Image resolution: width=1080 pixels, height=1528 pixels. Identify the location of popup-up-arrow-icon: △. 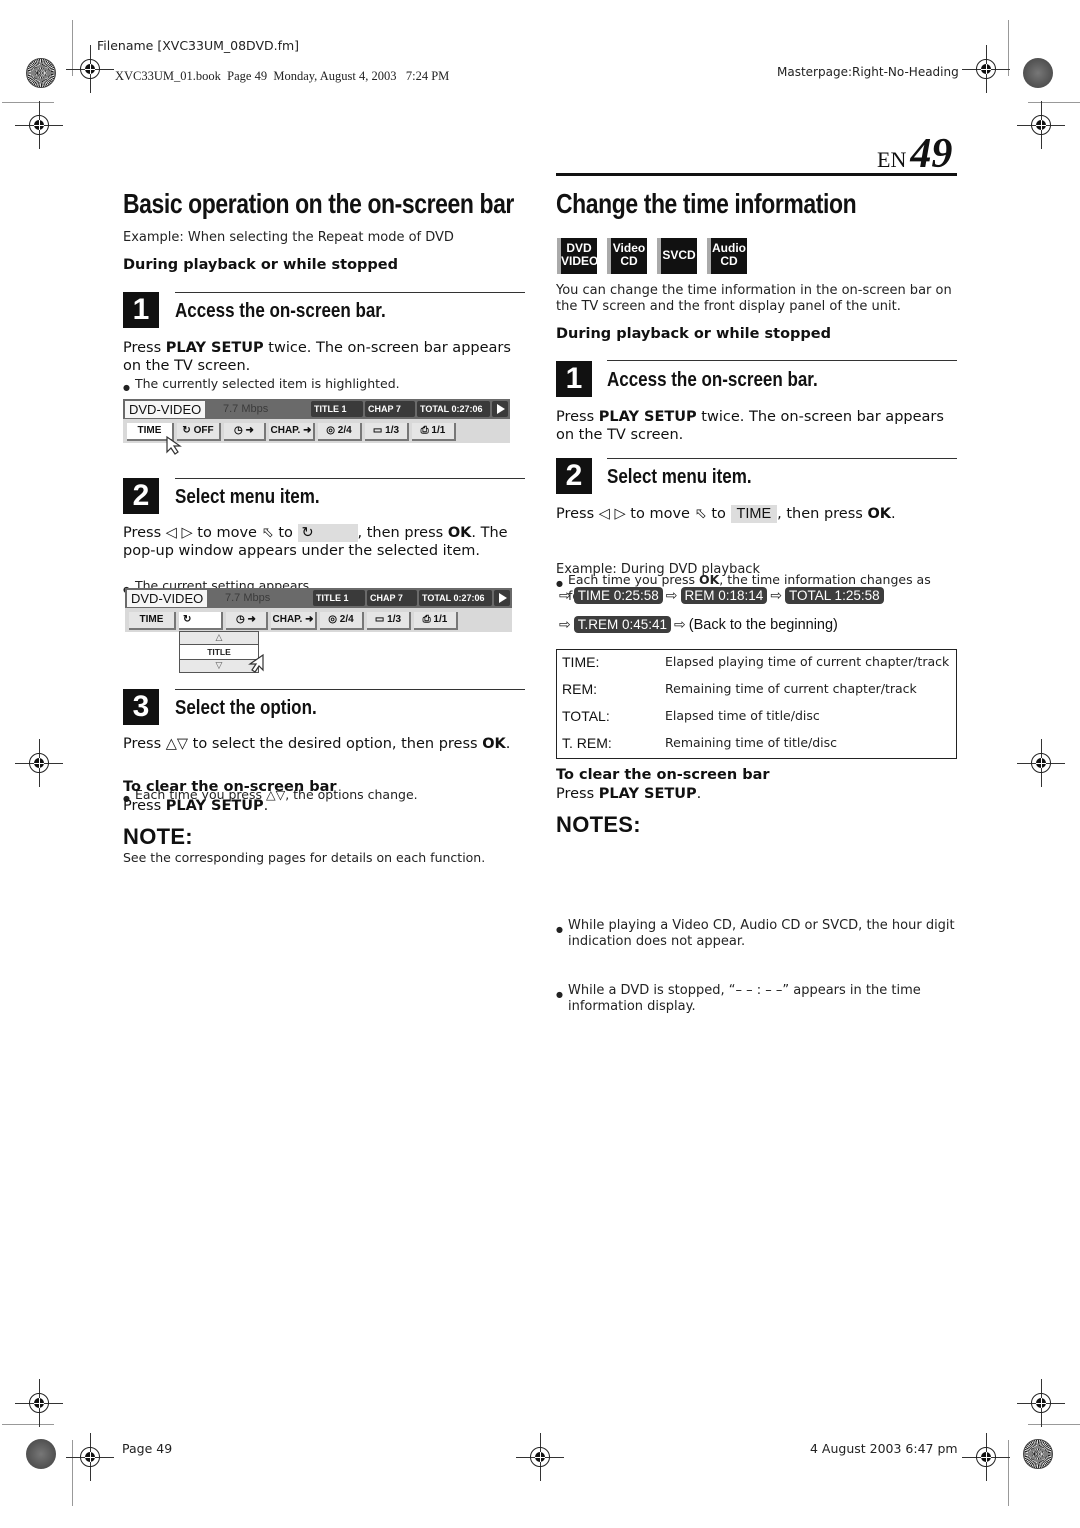
(219, 638).